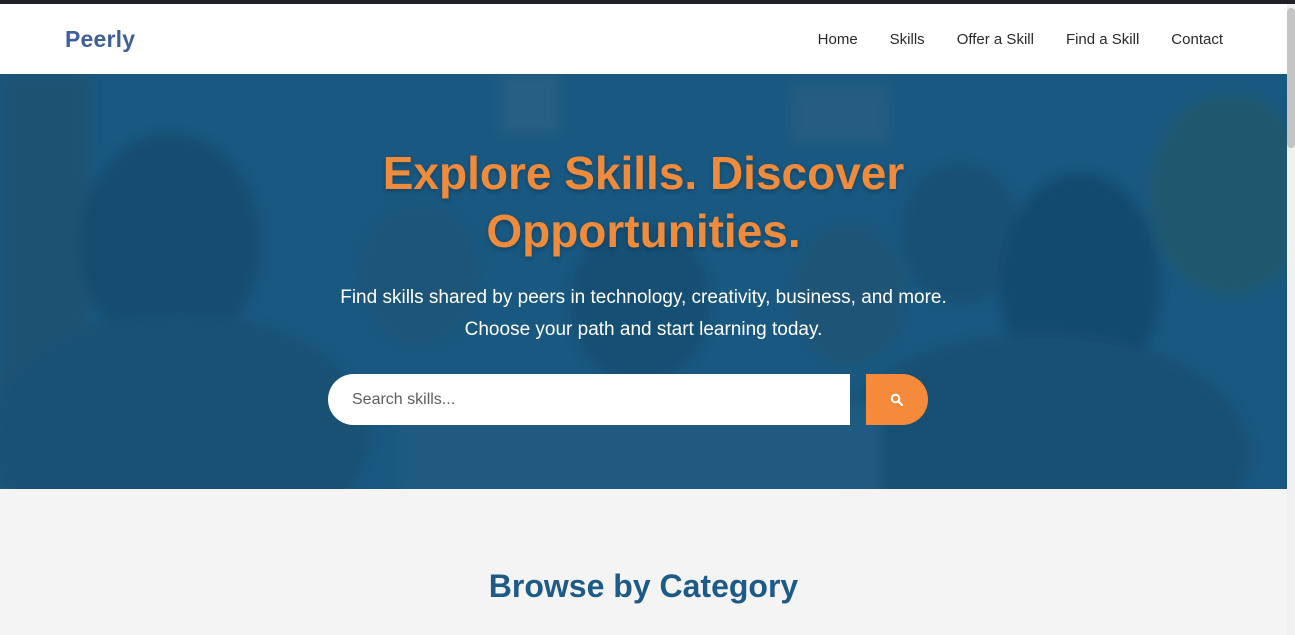 Image resolution: width=1295 pixels, height=635 pixels. I want to click on nav-link-find-skill: Find a Skill, so click(1102, 39).